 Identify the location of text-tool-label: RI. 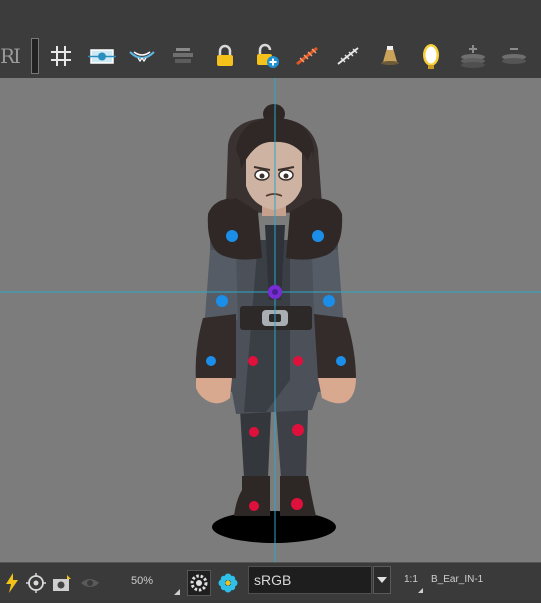
(10, 56).